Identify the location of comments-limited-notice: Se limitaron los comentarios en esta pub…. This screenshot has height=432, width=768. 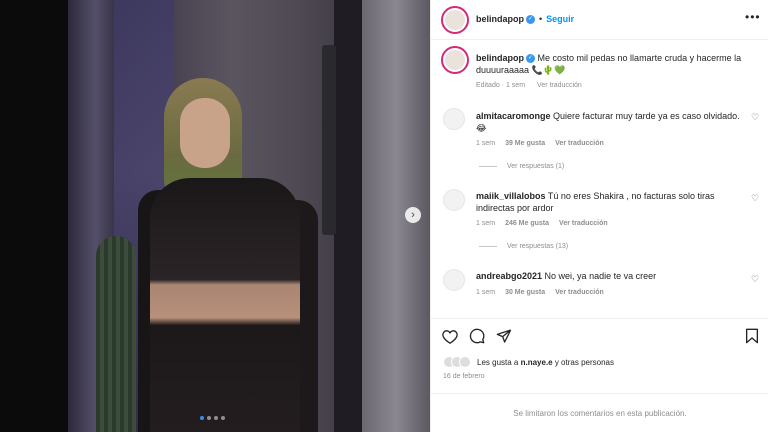
(599, 412).